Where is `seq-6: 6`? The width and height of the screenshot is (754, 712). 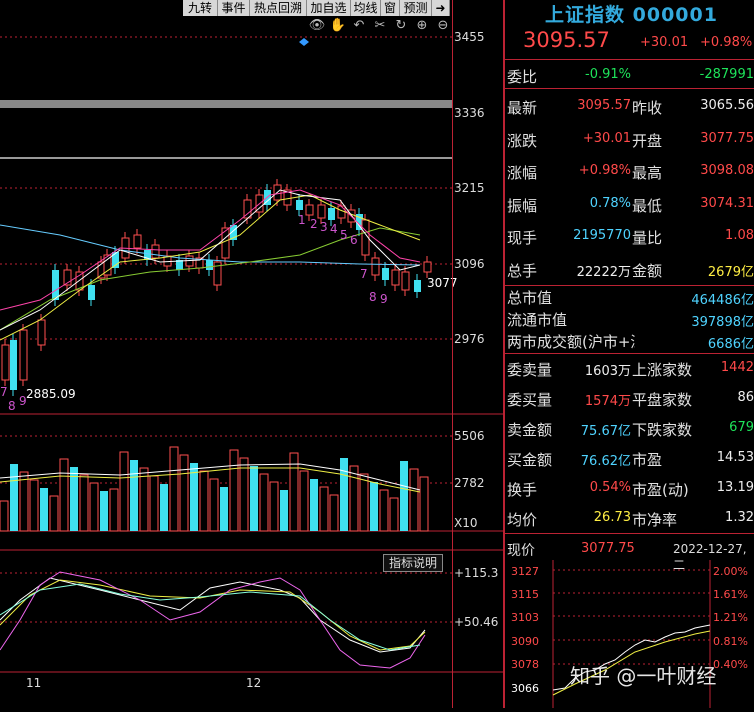
seq-6: 6 is located at coordinates (354, 240).